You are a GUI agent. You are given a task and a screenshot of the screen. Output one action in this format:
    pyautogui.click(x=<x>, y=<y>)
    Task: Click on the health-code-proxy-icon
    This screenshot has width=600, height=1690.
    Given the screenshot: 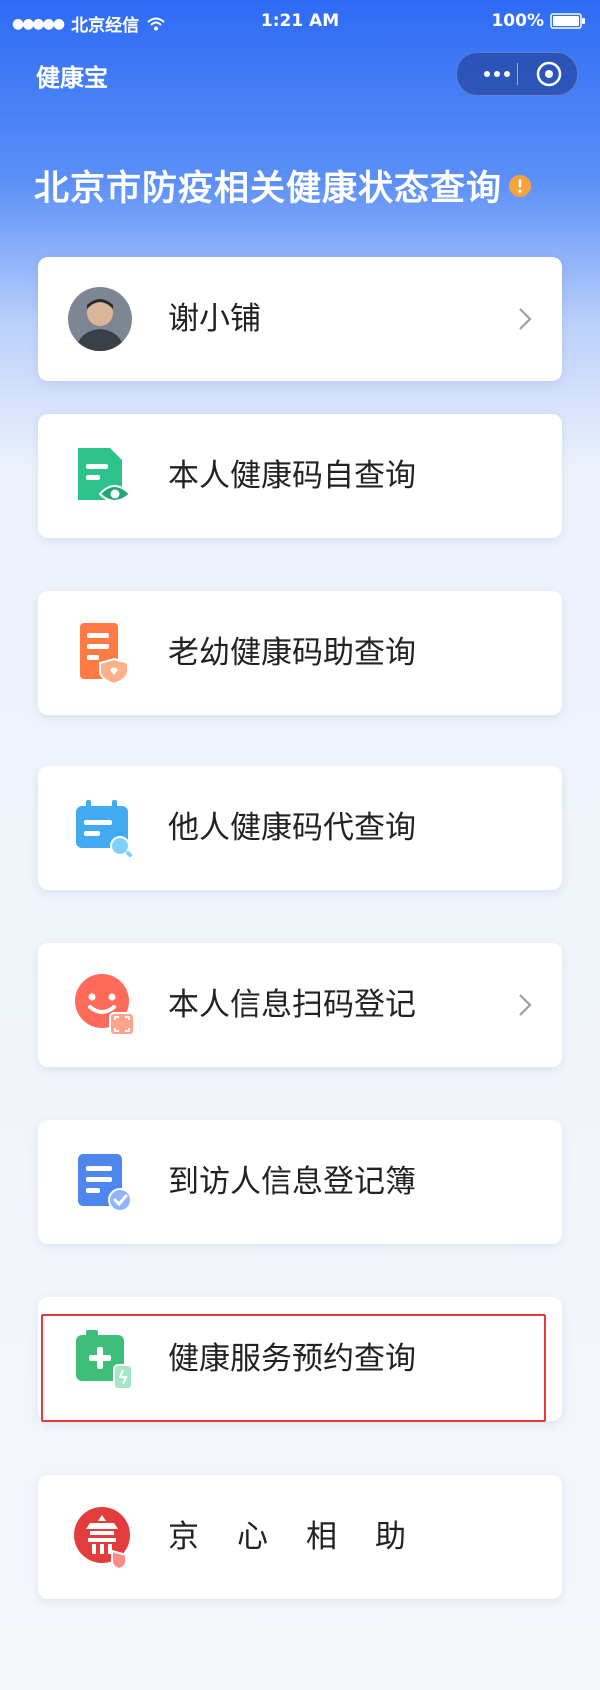 What is the action you would take?
    pyautogui.click(x=104, y=829)
    